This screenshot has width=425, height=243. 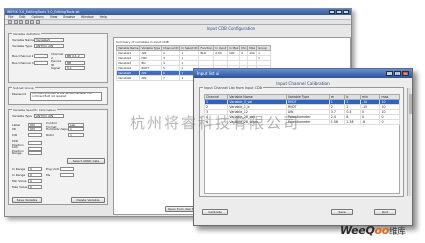 I want to click on menu-help: Help, so click(x=103, y=17).